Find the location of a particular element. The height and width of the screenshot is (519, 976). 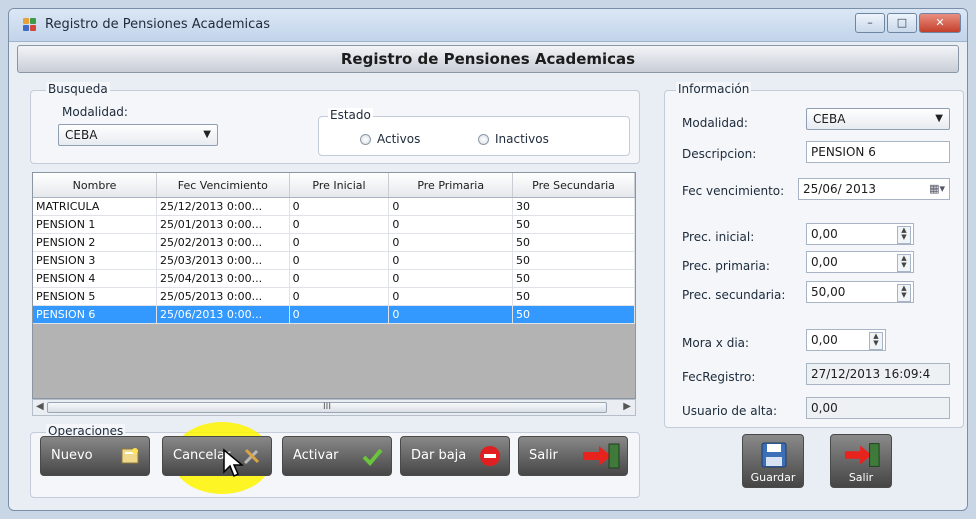

scroll-right-icon: ▶ is located at coordinates (627, 406).